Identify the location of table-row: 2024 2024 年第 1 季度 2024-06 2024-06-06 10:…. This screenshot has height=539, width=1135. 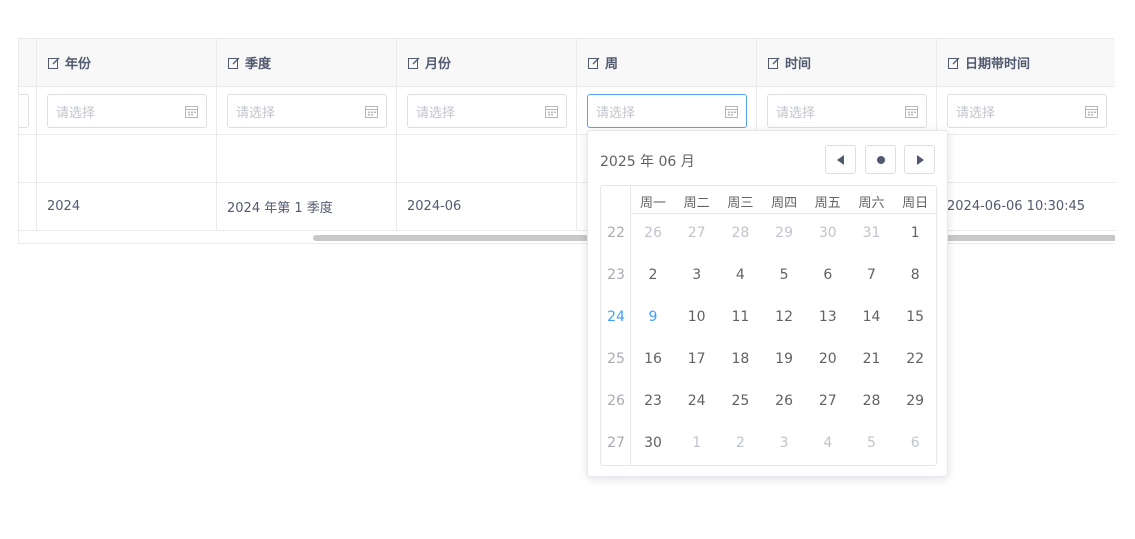
(567, 207).